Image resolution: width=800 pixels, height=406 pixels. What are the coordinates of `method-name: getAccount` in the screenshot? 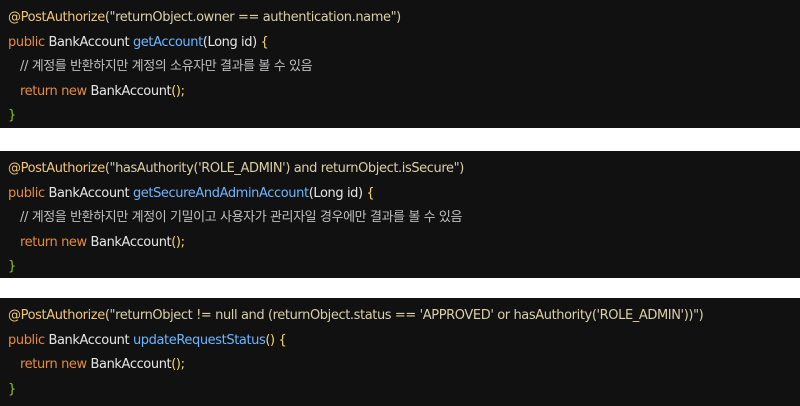 It's located at (167, 42).